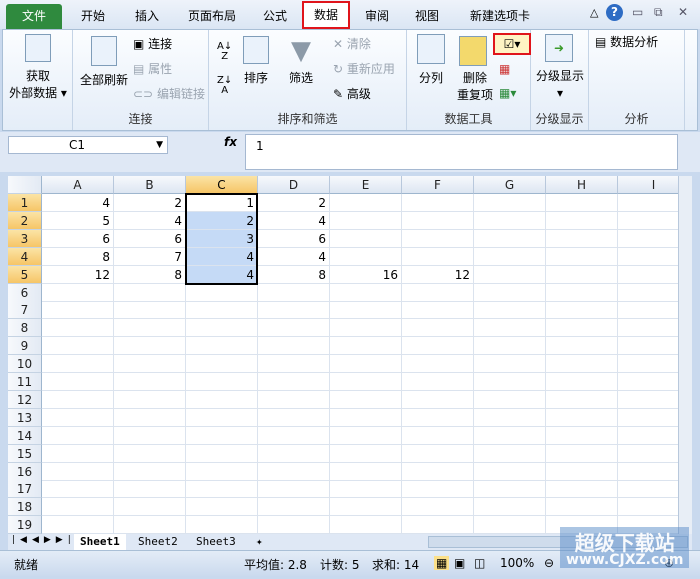 The width and height of the screenshot is (700, 579). What do you see at coordinates (25, 417) in the screenshot?
I see `row-header: 13` at bounding box center [25, 417].